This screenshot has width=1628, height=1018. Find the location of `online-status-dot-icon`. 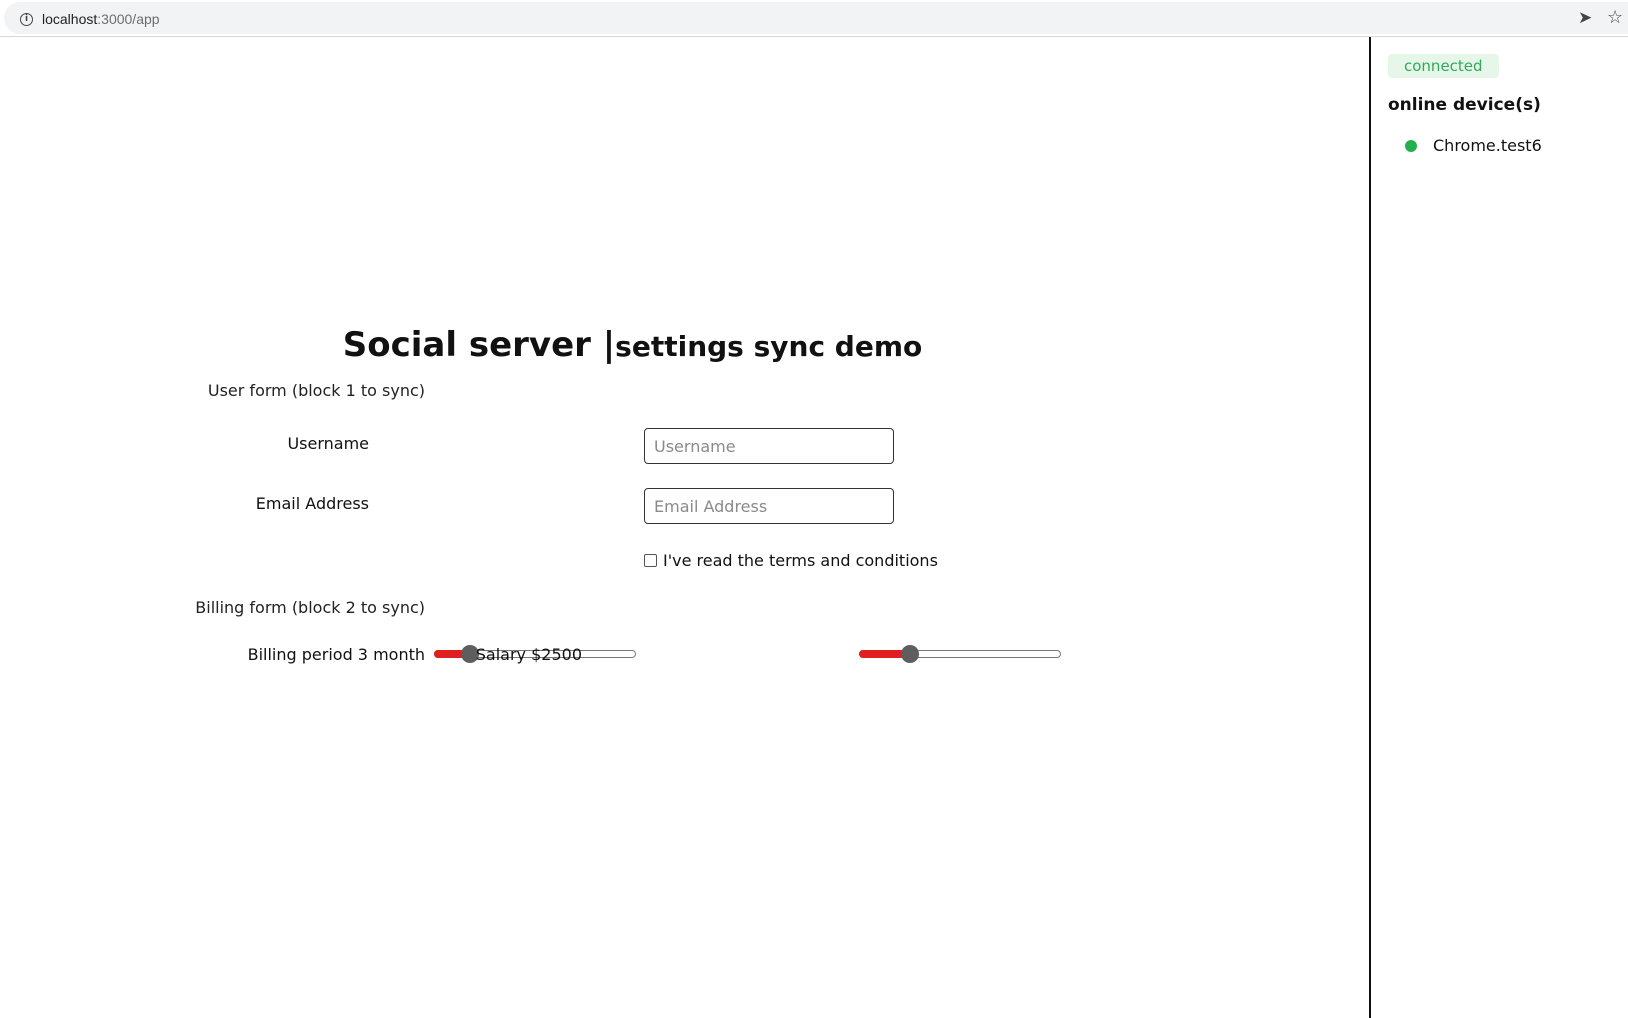

online-status-dot-icon is located at coordinates (1411, 145).